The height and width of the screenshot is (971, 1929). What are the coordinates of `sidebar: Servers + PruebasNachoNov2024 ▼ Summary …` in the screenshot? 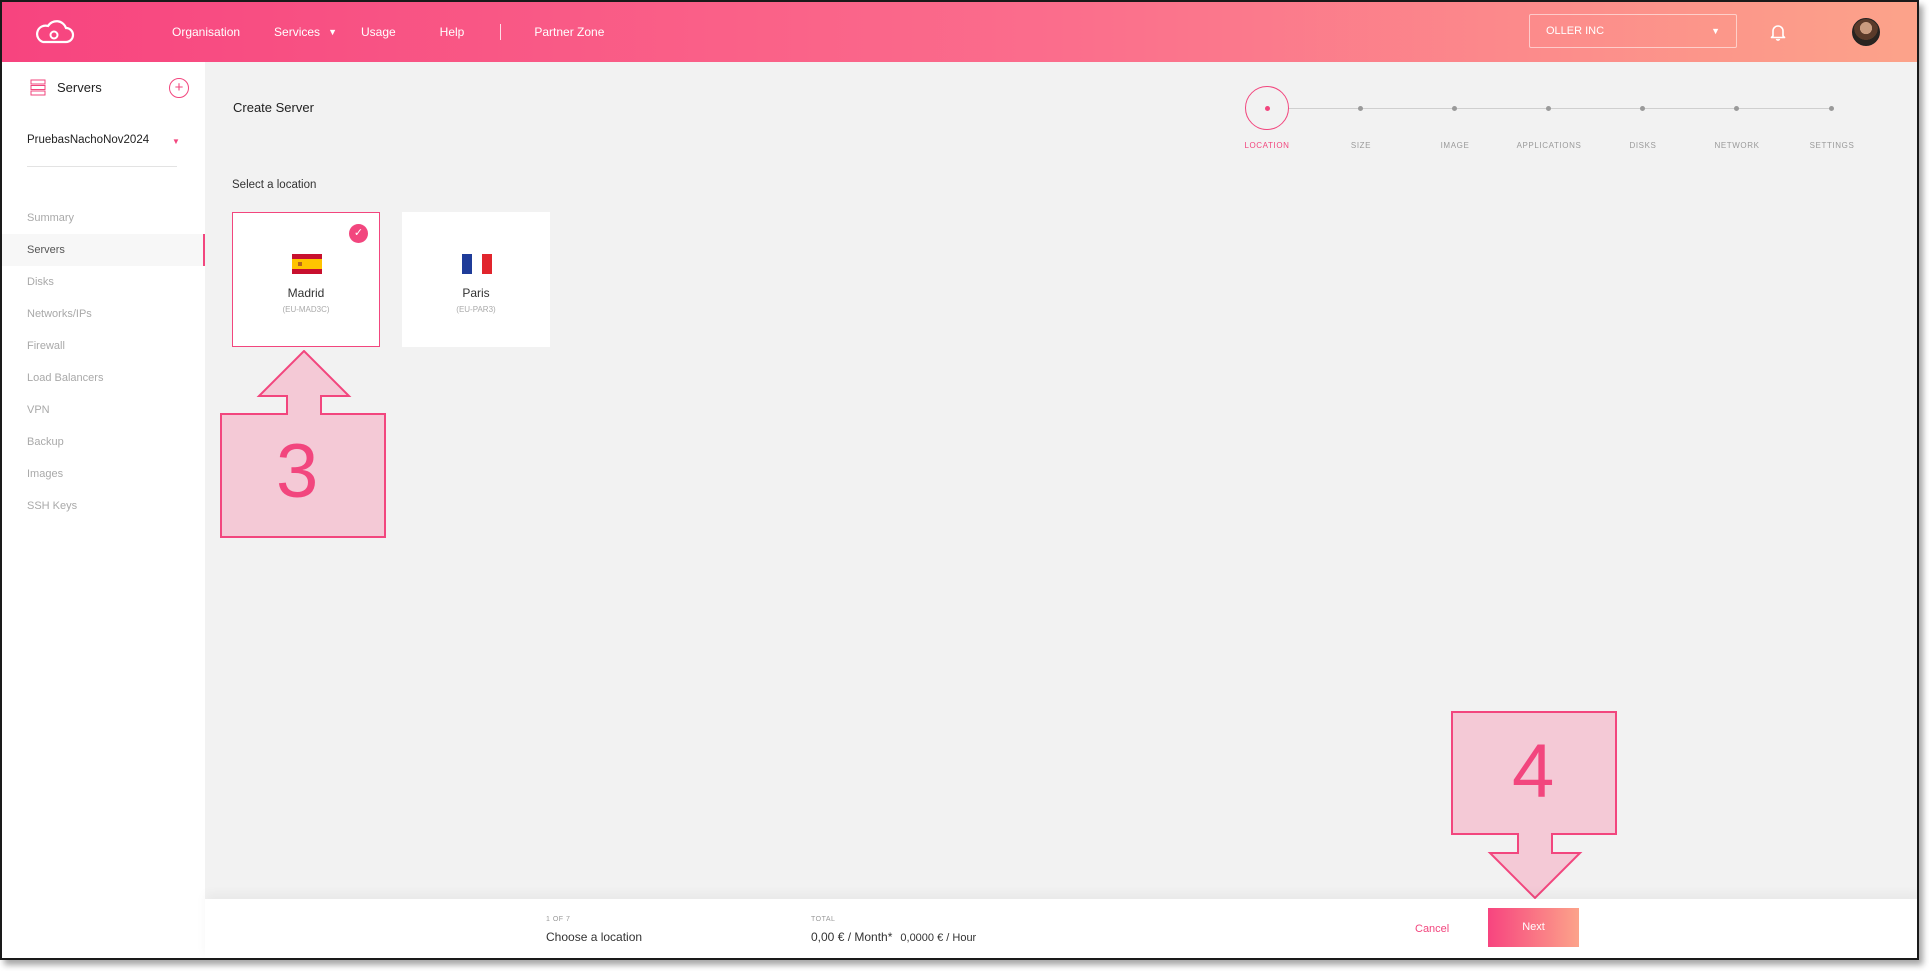 It's located at (103, 510).